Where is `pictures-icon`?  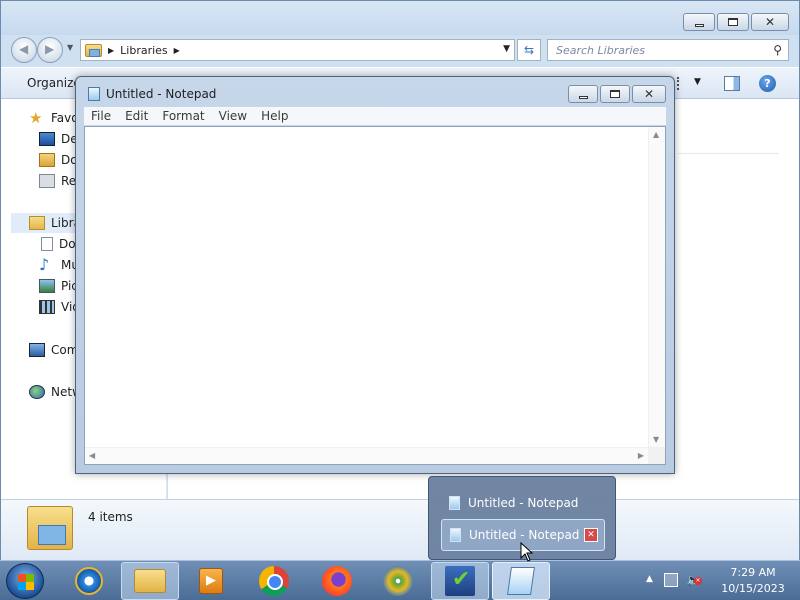 pictures-icon is located at coordinates (47, 286).